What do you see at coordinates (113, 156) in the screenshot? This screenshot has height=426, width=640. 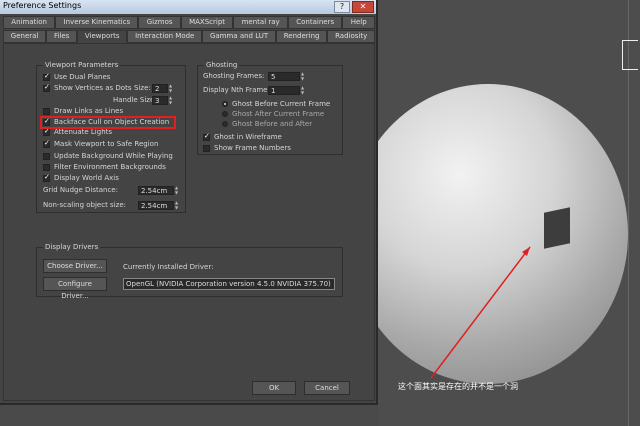 I see `checkbox-label: Update Background While Playing` at bounding box center [113, 156].